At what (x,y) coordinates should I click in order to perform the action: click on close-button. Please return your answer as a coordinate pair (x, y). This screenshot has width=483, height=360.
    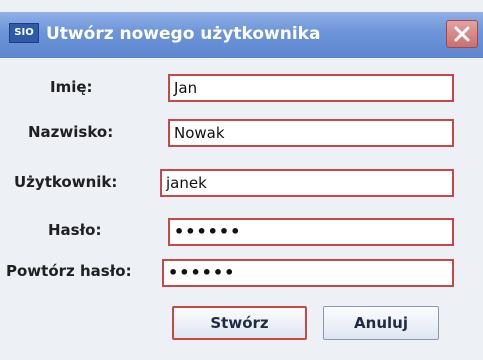
    Looking at the image, I should click on (462, 34).